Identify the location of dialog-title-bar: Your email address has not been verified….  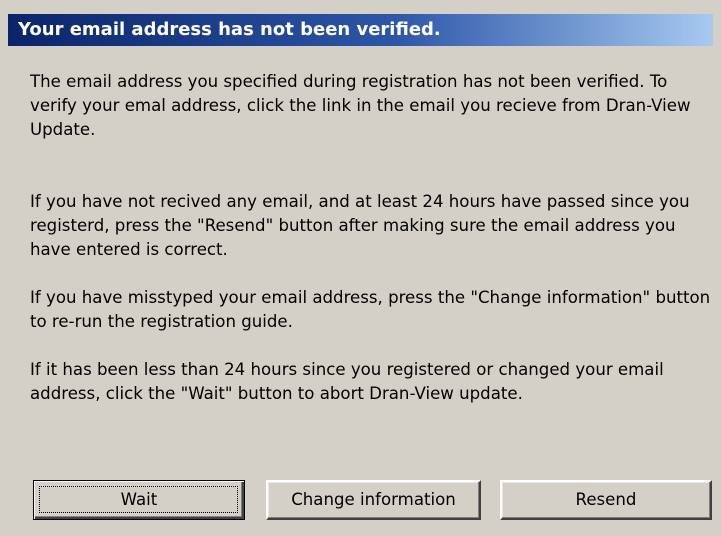
(360, 30).